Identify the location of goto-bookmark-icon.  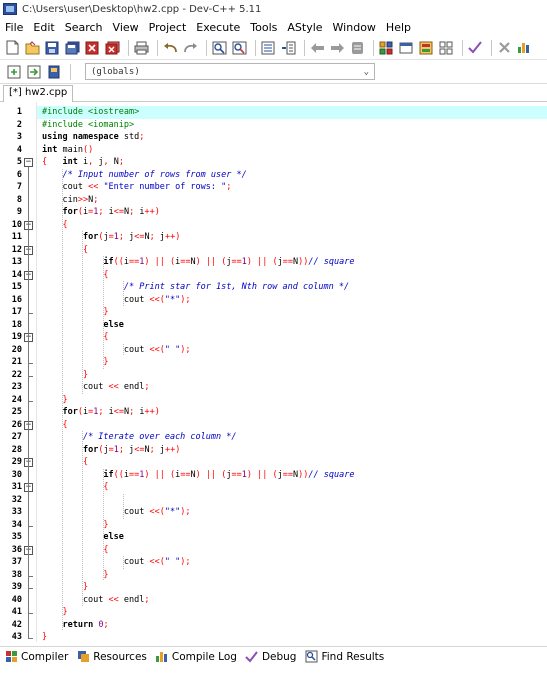
(337, 48).